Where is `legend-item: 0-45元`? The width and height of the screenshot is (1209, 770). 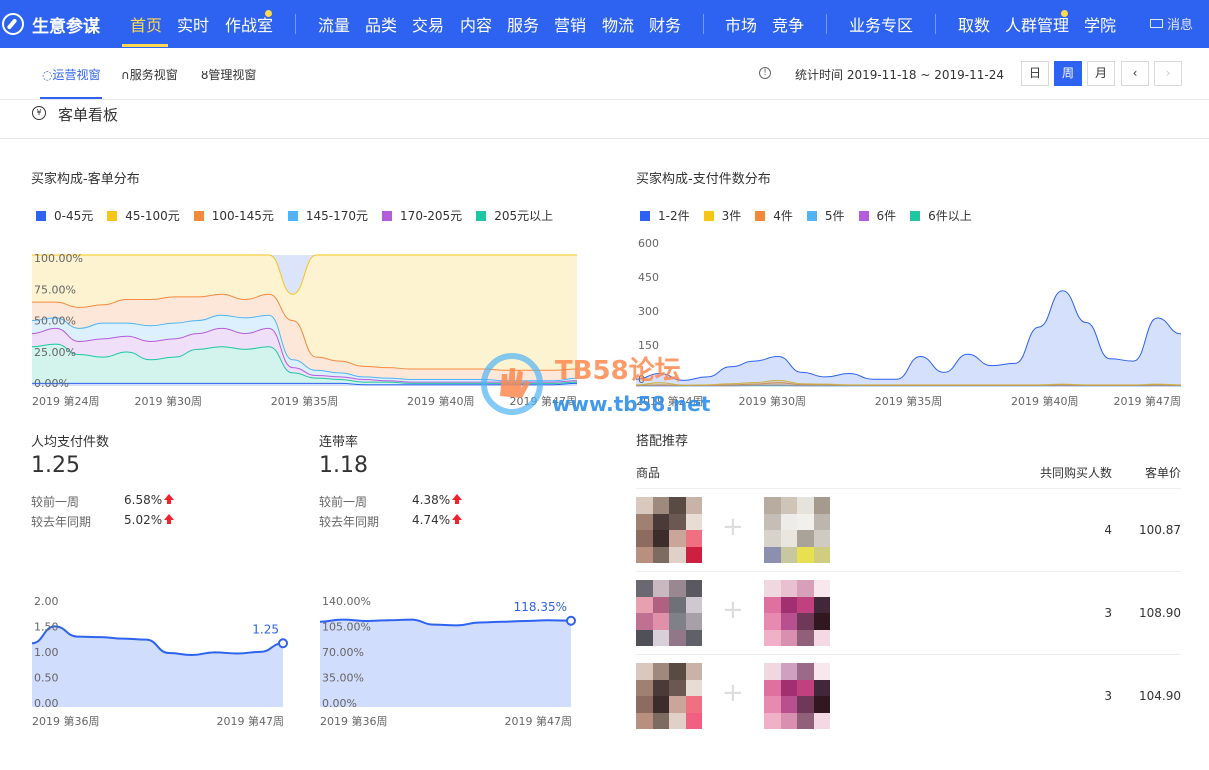
legend-item: 0-45元 is located at coordinates (64, 215).